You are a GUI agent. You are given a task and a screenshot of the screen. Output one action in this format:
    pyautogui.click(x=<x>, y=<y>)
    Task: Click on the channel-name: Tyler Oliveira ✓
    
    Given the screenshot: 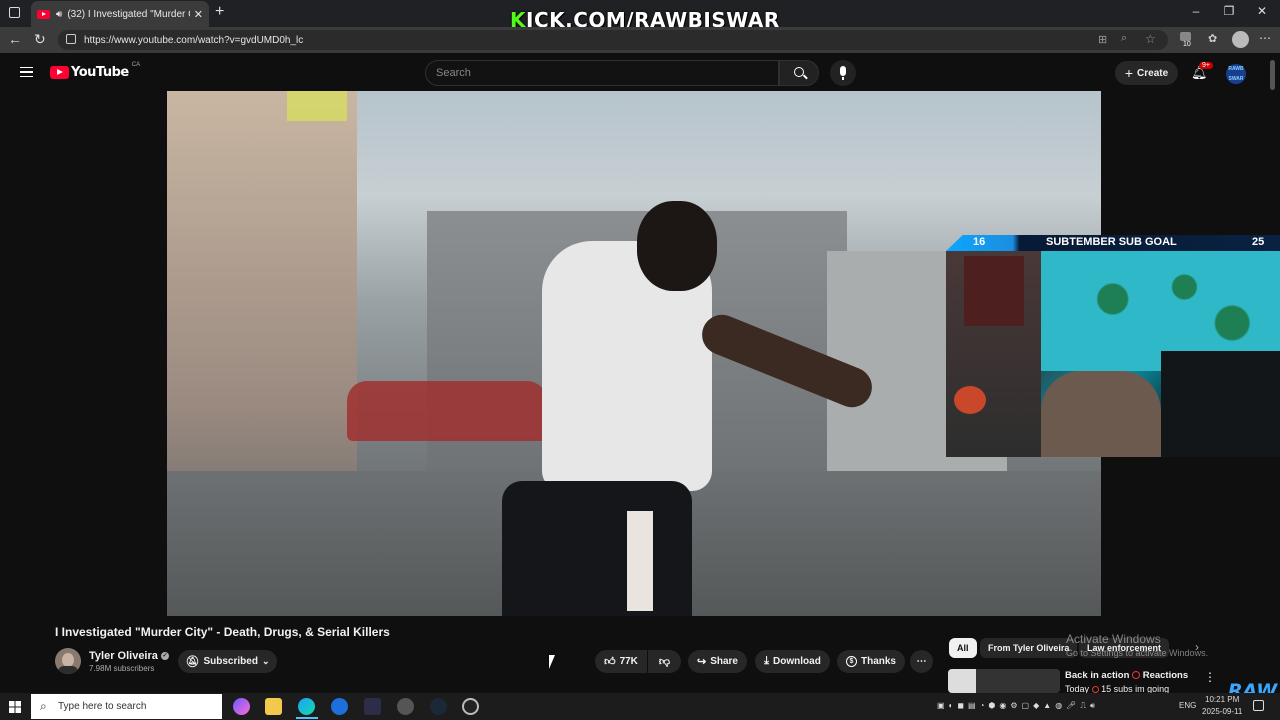 What is the action you would take?
    pyautogui.click(x=129, y=656)
    